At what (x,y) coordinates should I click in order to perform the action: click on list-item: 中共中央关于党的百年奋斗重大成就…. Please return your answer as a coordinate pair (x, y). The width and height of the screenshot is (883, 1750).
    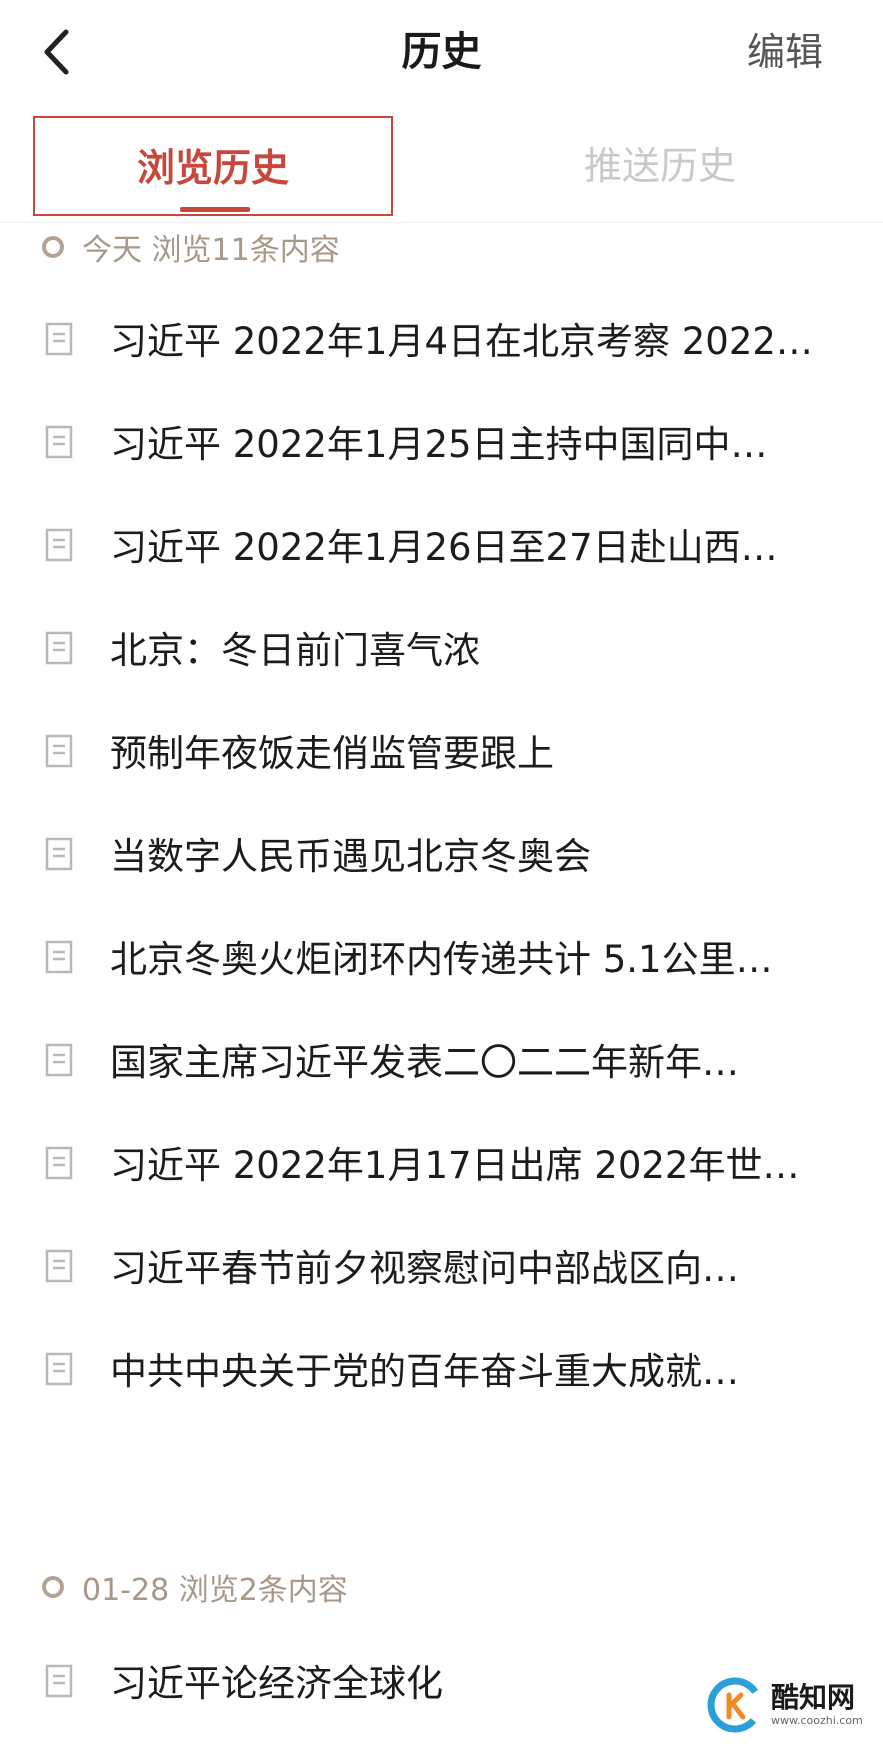
    Looking at the image, I should click on (441, 1371).